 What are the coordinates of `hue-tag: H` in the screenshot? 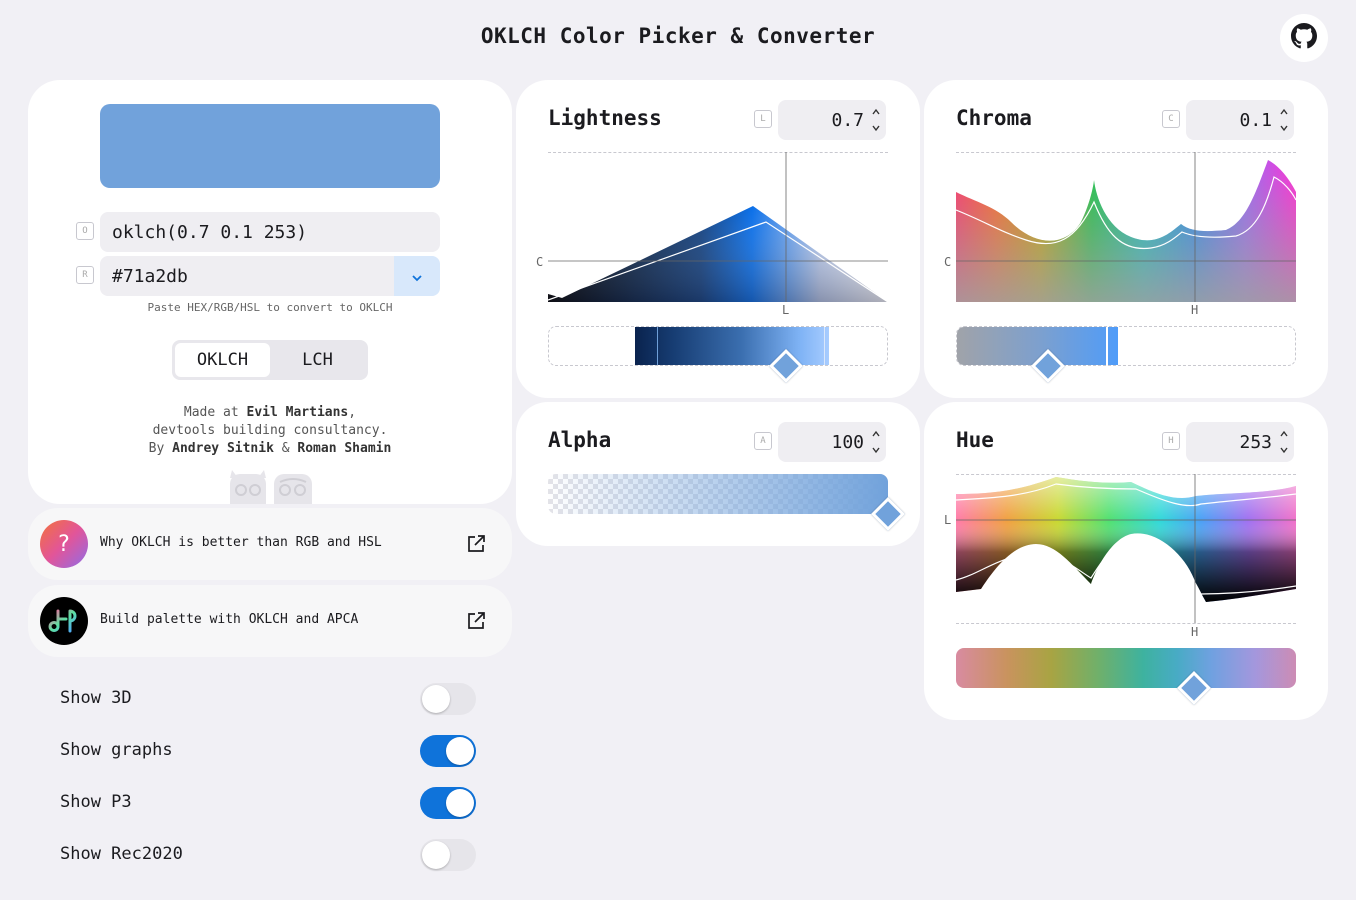 It's located at (1171, 441).